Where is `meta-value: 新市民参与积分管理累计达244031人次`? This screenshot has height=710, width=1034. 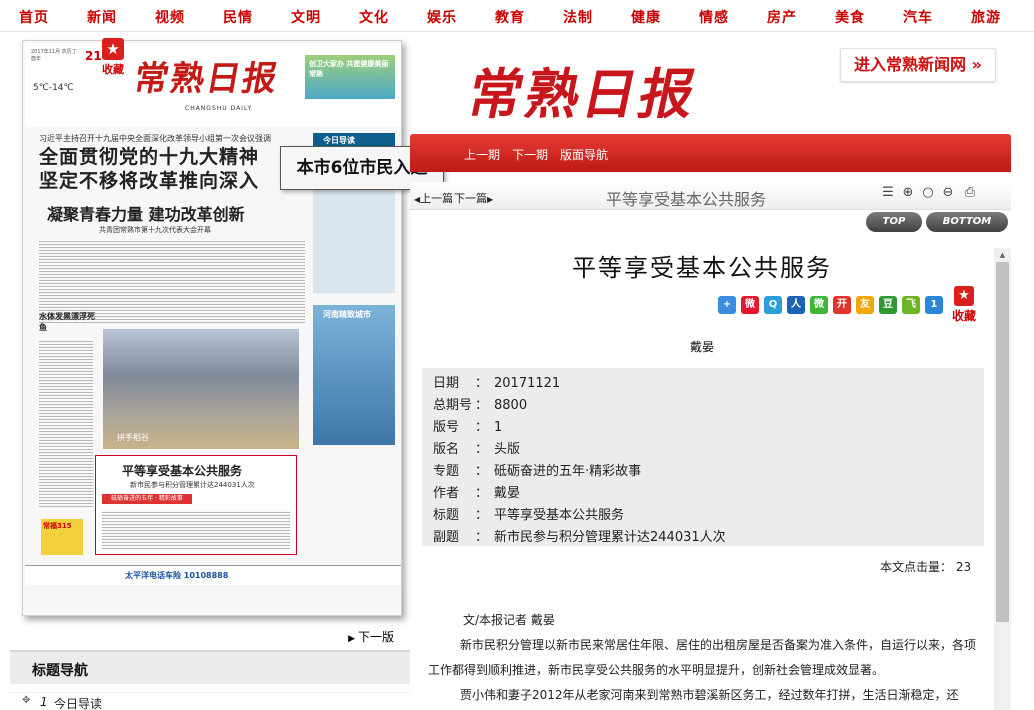 meta-value: 新市民参与积分管理累计达244031人次 is located at coordinates (610, 537).